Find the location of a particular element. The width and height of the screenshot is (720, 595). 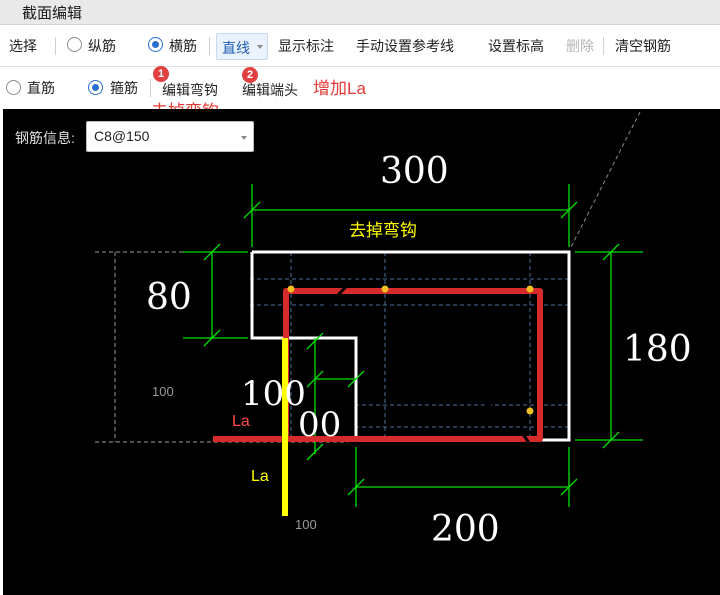

dim-right-180: 180 is located at coordinates (657, 349).